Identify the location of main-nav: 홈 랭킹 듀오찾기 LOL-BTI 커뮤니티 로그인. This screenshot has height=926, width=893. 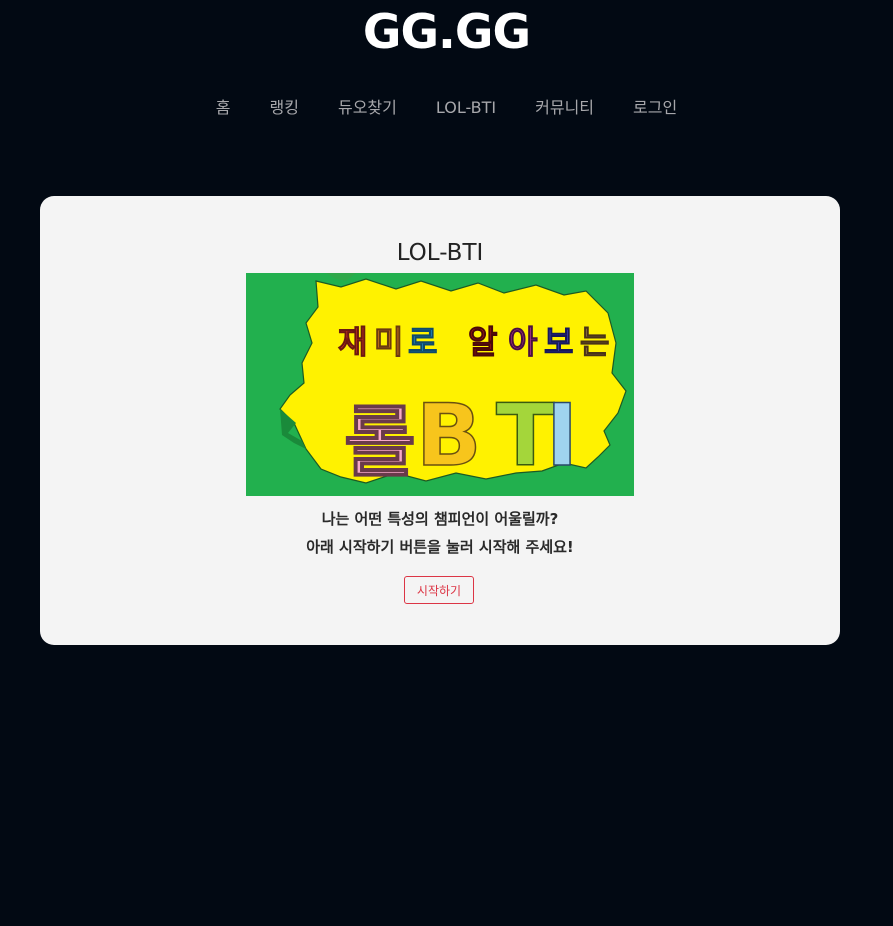
(446, 108).